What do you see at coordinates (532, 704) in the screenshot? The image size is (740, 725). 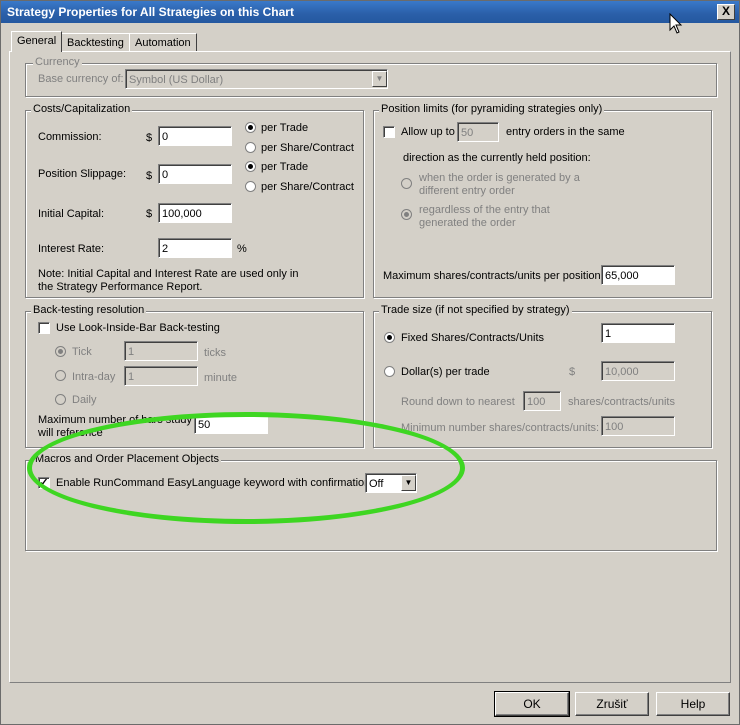 I see `ok-button: OK` at bounding box center [532, 704].